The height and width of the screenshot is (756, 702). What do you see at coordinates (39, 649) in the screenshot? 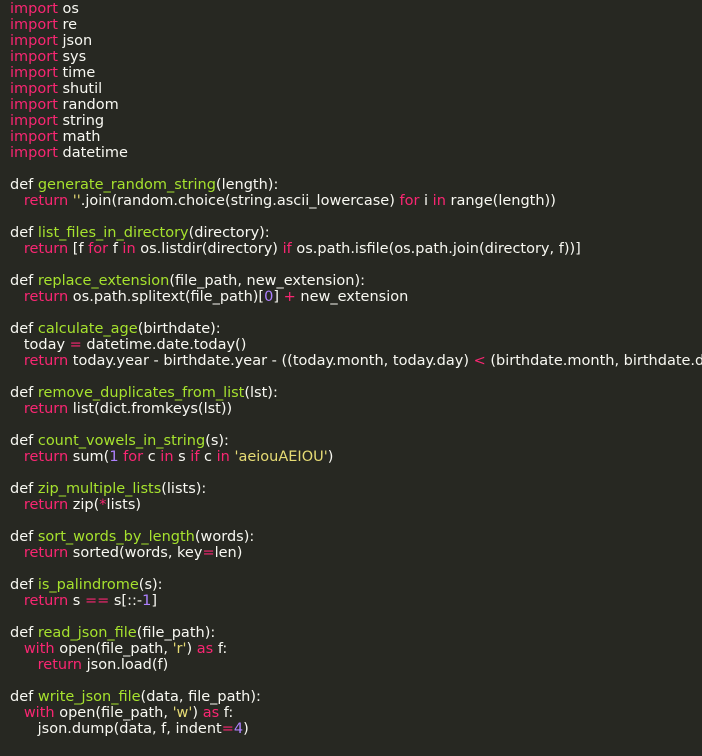
I see `code-token: with` at bounding box center [39, 649].